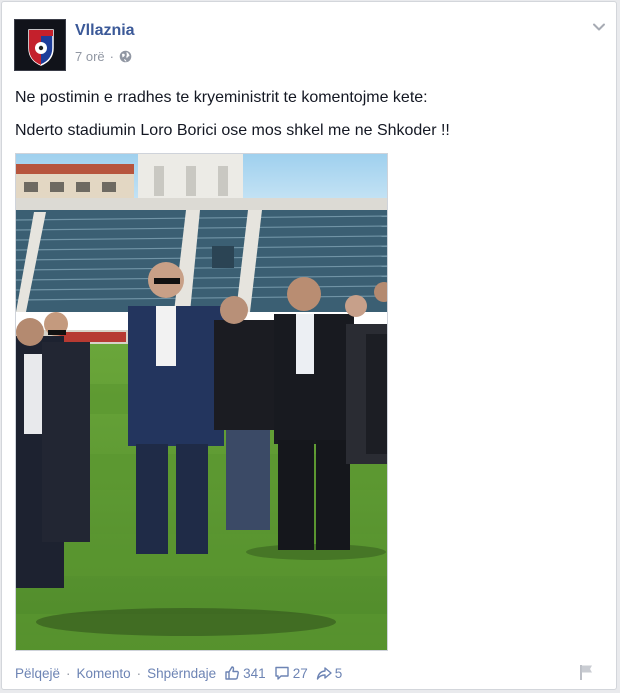  I want to click on comments-count: 27, so click(300, 673).